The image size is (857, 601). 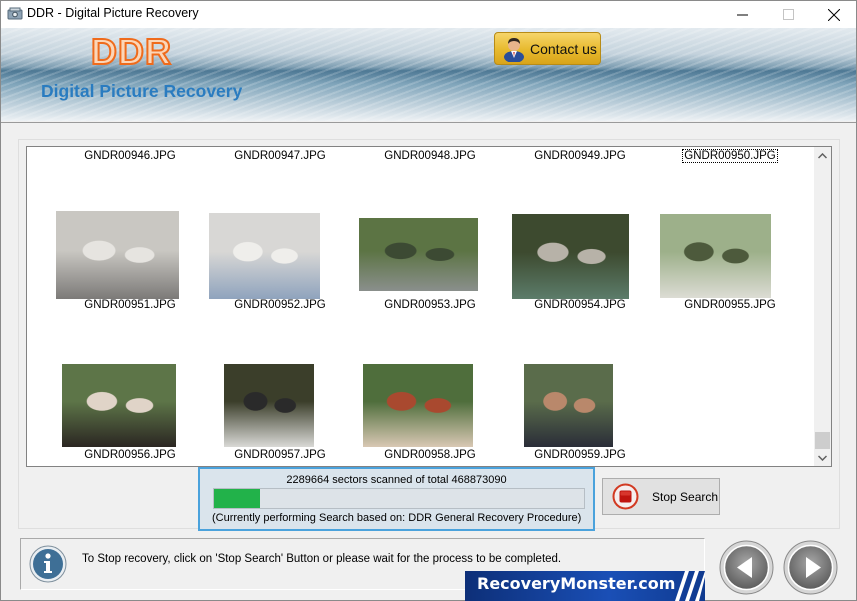 I want to click on window-title: DDR - Digital Picture Recovery, so click(x=113, y=13).